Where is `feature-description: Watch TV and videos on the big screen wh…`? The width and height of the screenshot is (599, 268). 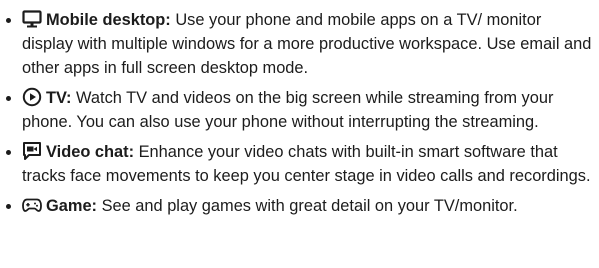 feature-description: Watch TV and videos on the big screen wh… is located at coordinates (288, 110).